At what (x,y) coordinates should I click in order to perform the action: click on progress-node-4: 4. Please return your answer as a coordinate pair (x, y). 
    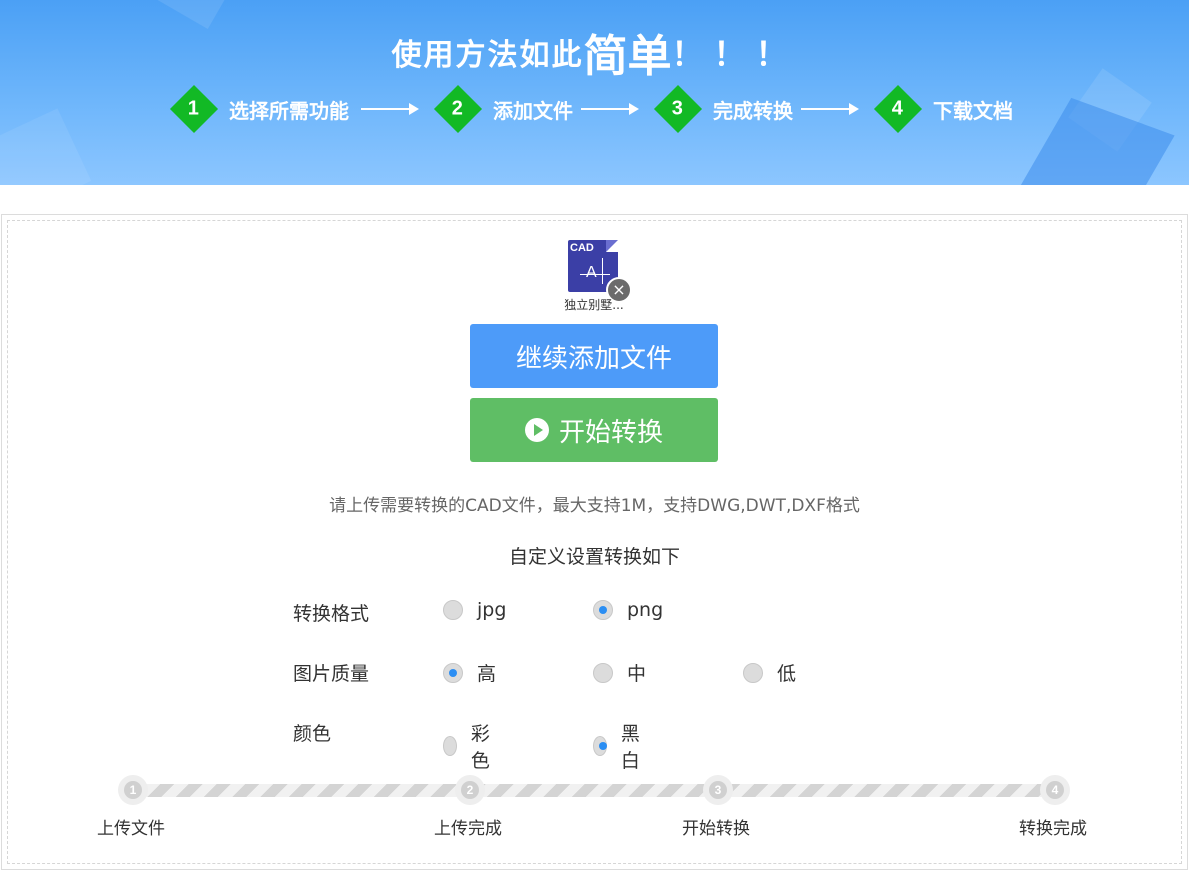
    Looking at the image, I should click on (1055, 790).